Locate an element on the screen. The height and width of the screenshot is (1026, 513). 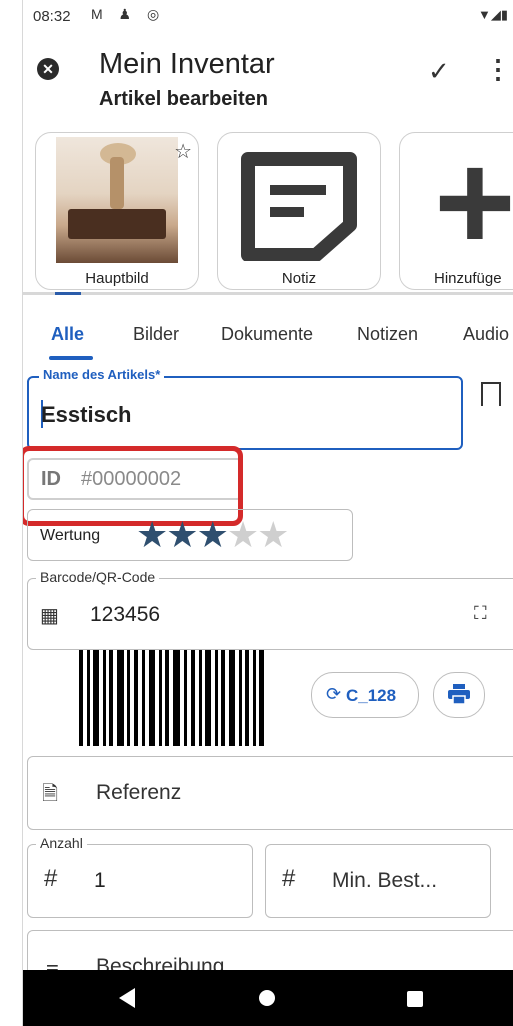
tab-audio: Audio is located at coordinates (486, 334).